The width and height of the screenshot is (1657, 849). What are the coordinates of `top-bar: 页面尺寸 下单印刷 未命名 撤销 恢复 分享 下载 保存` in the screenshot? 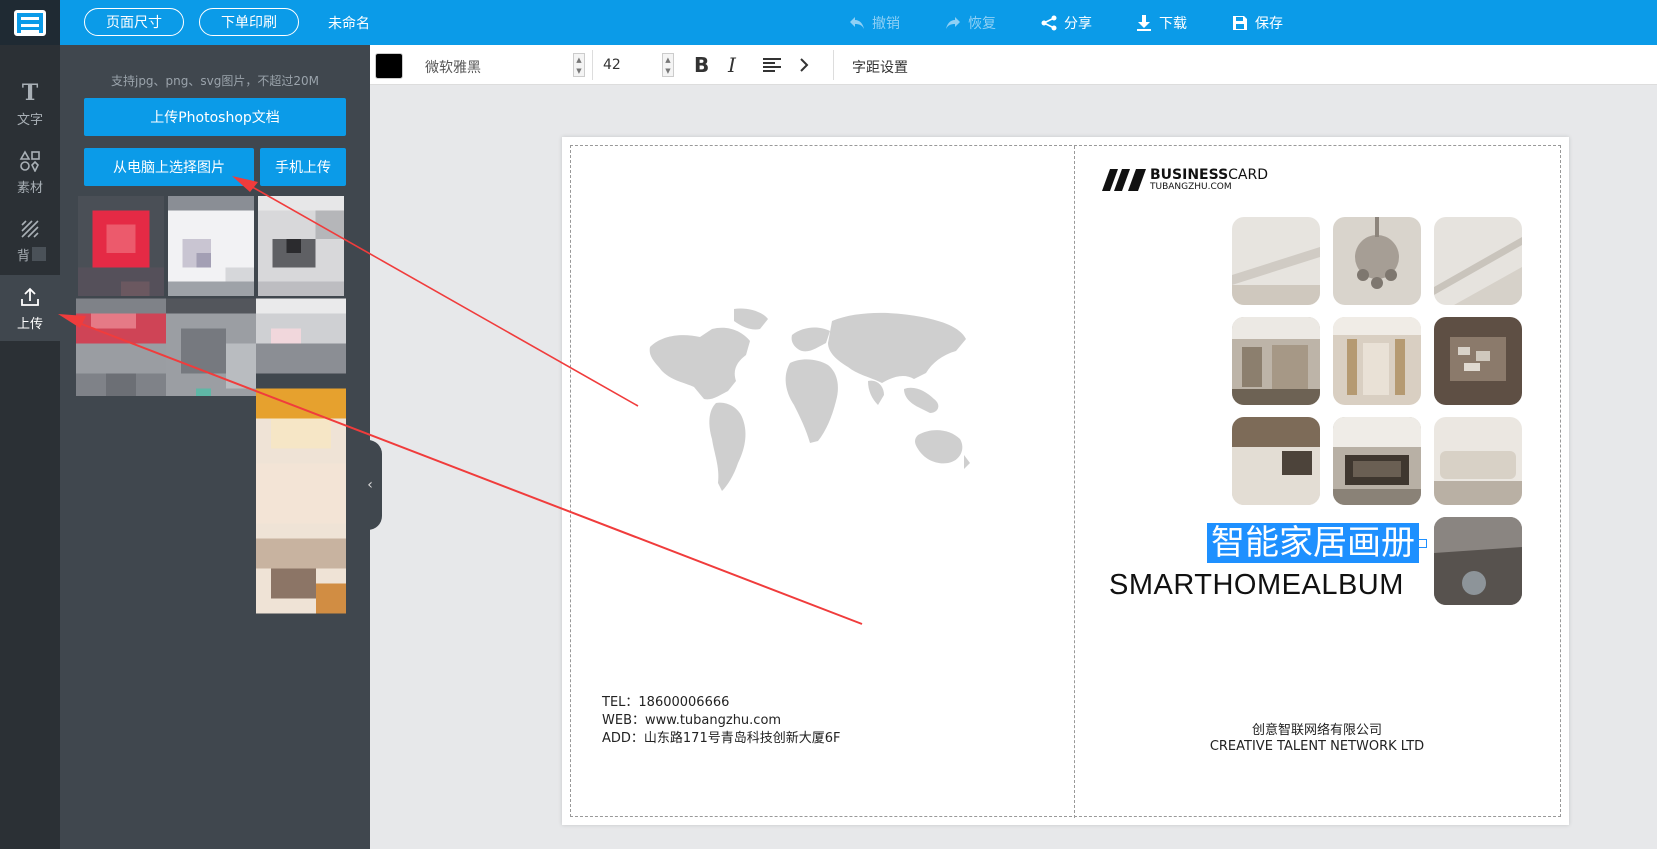 It's located at (828, 22).